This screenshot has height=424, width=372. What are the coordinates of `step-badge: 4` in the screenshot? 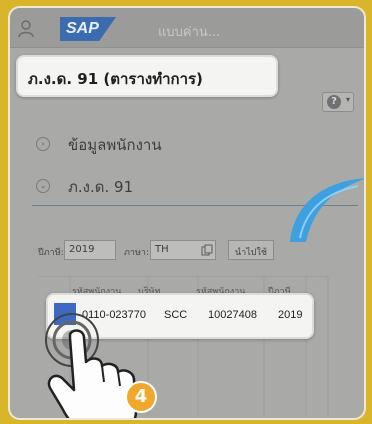 It's located at (141, 397).